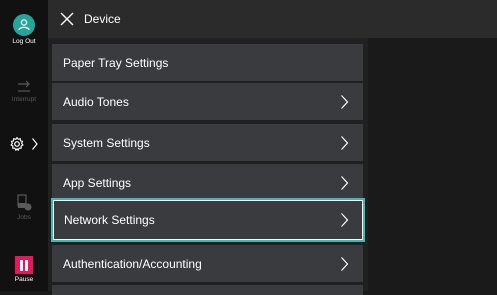  Describe the element at coordinates (24, 86) in the screenshot. I see `interrupt-icon` at that location.